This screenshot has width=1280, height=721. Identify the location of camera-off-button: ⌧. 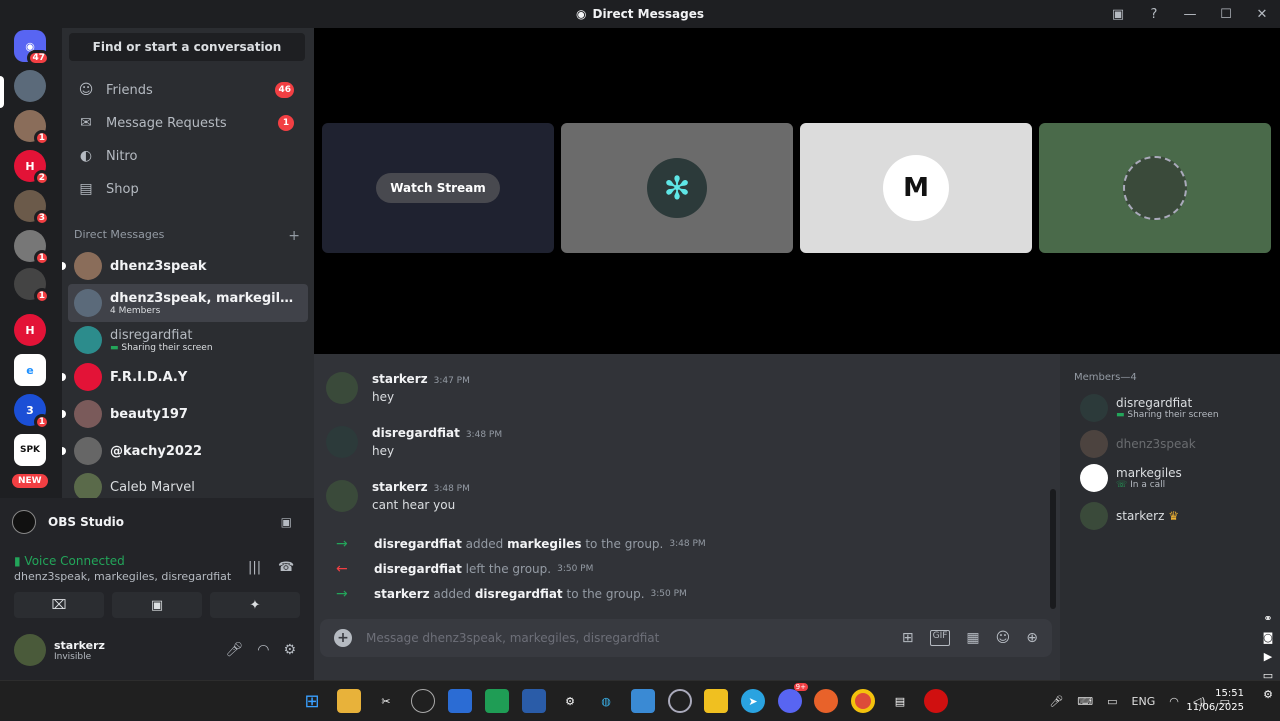
(59, 605).